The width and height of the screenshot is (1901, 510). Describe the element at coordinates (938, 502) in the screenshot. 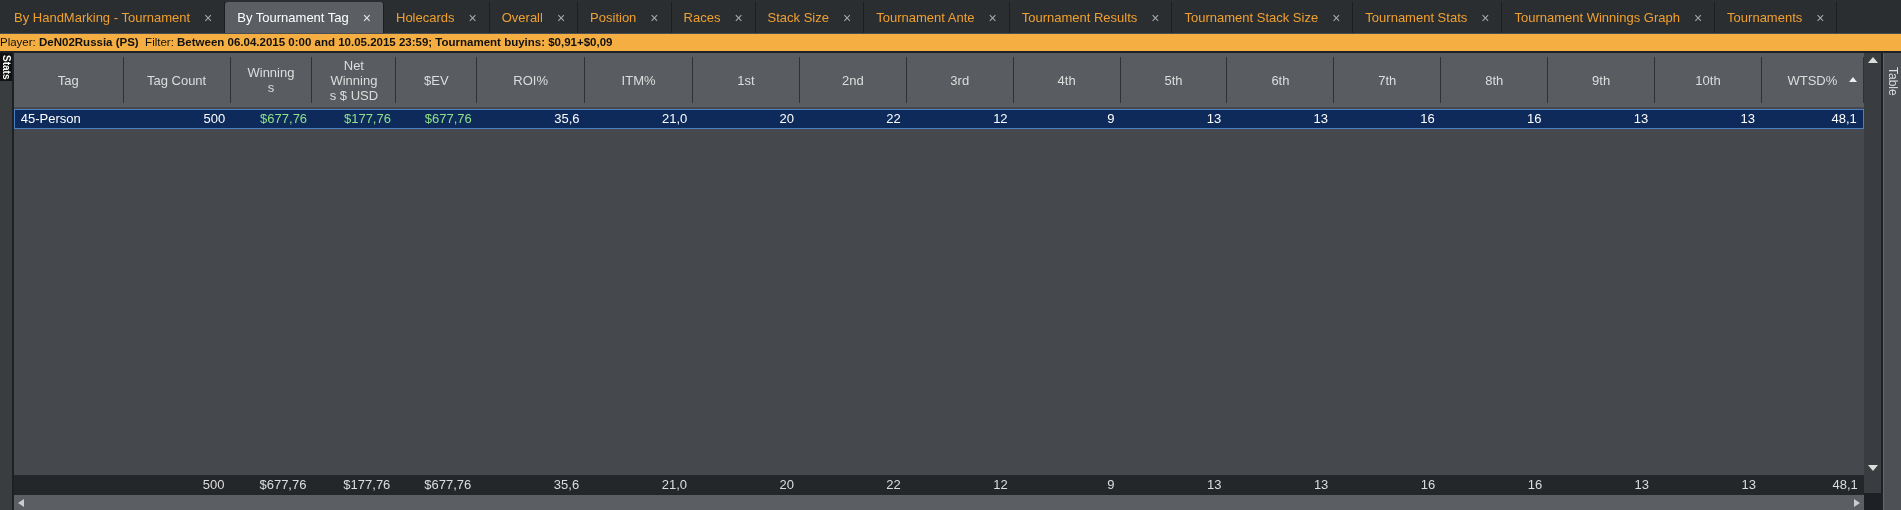

I see `horizontal-scrollbar` at that location.